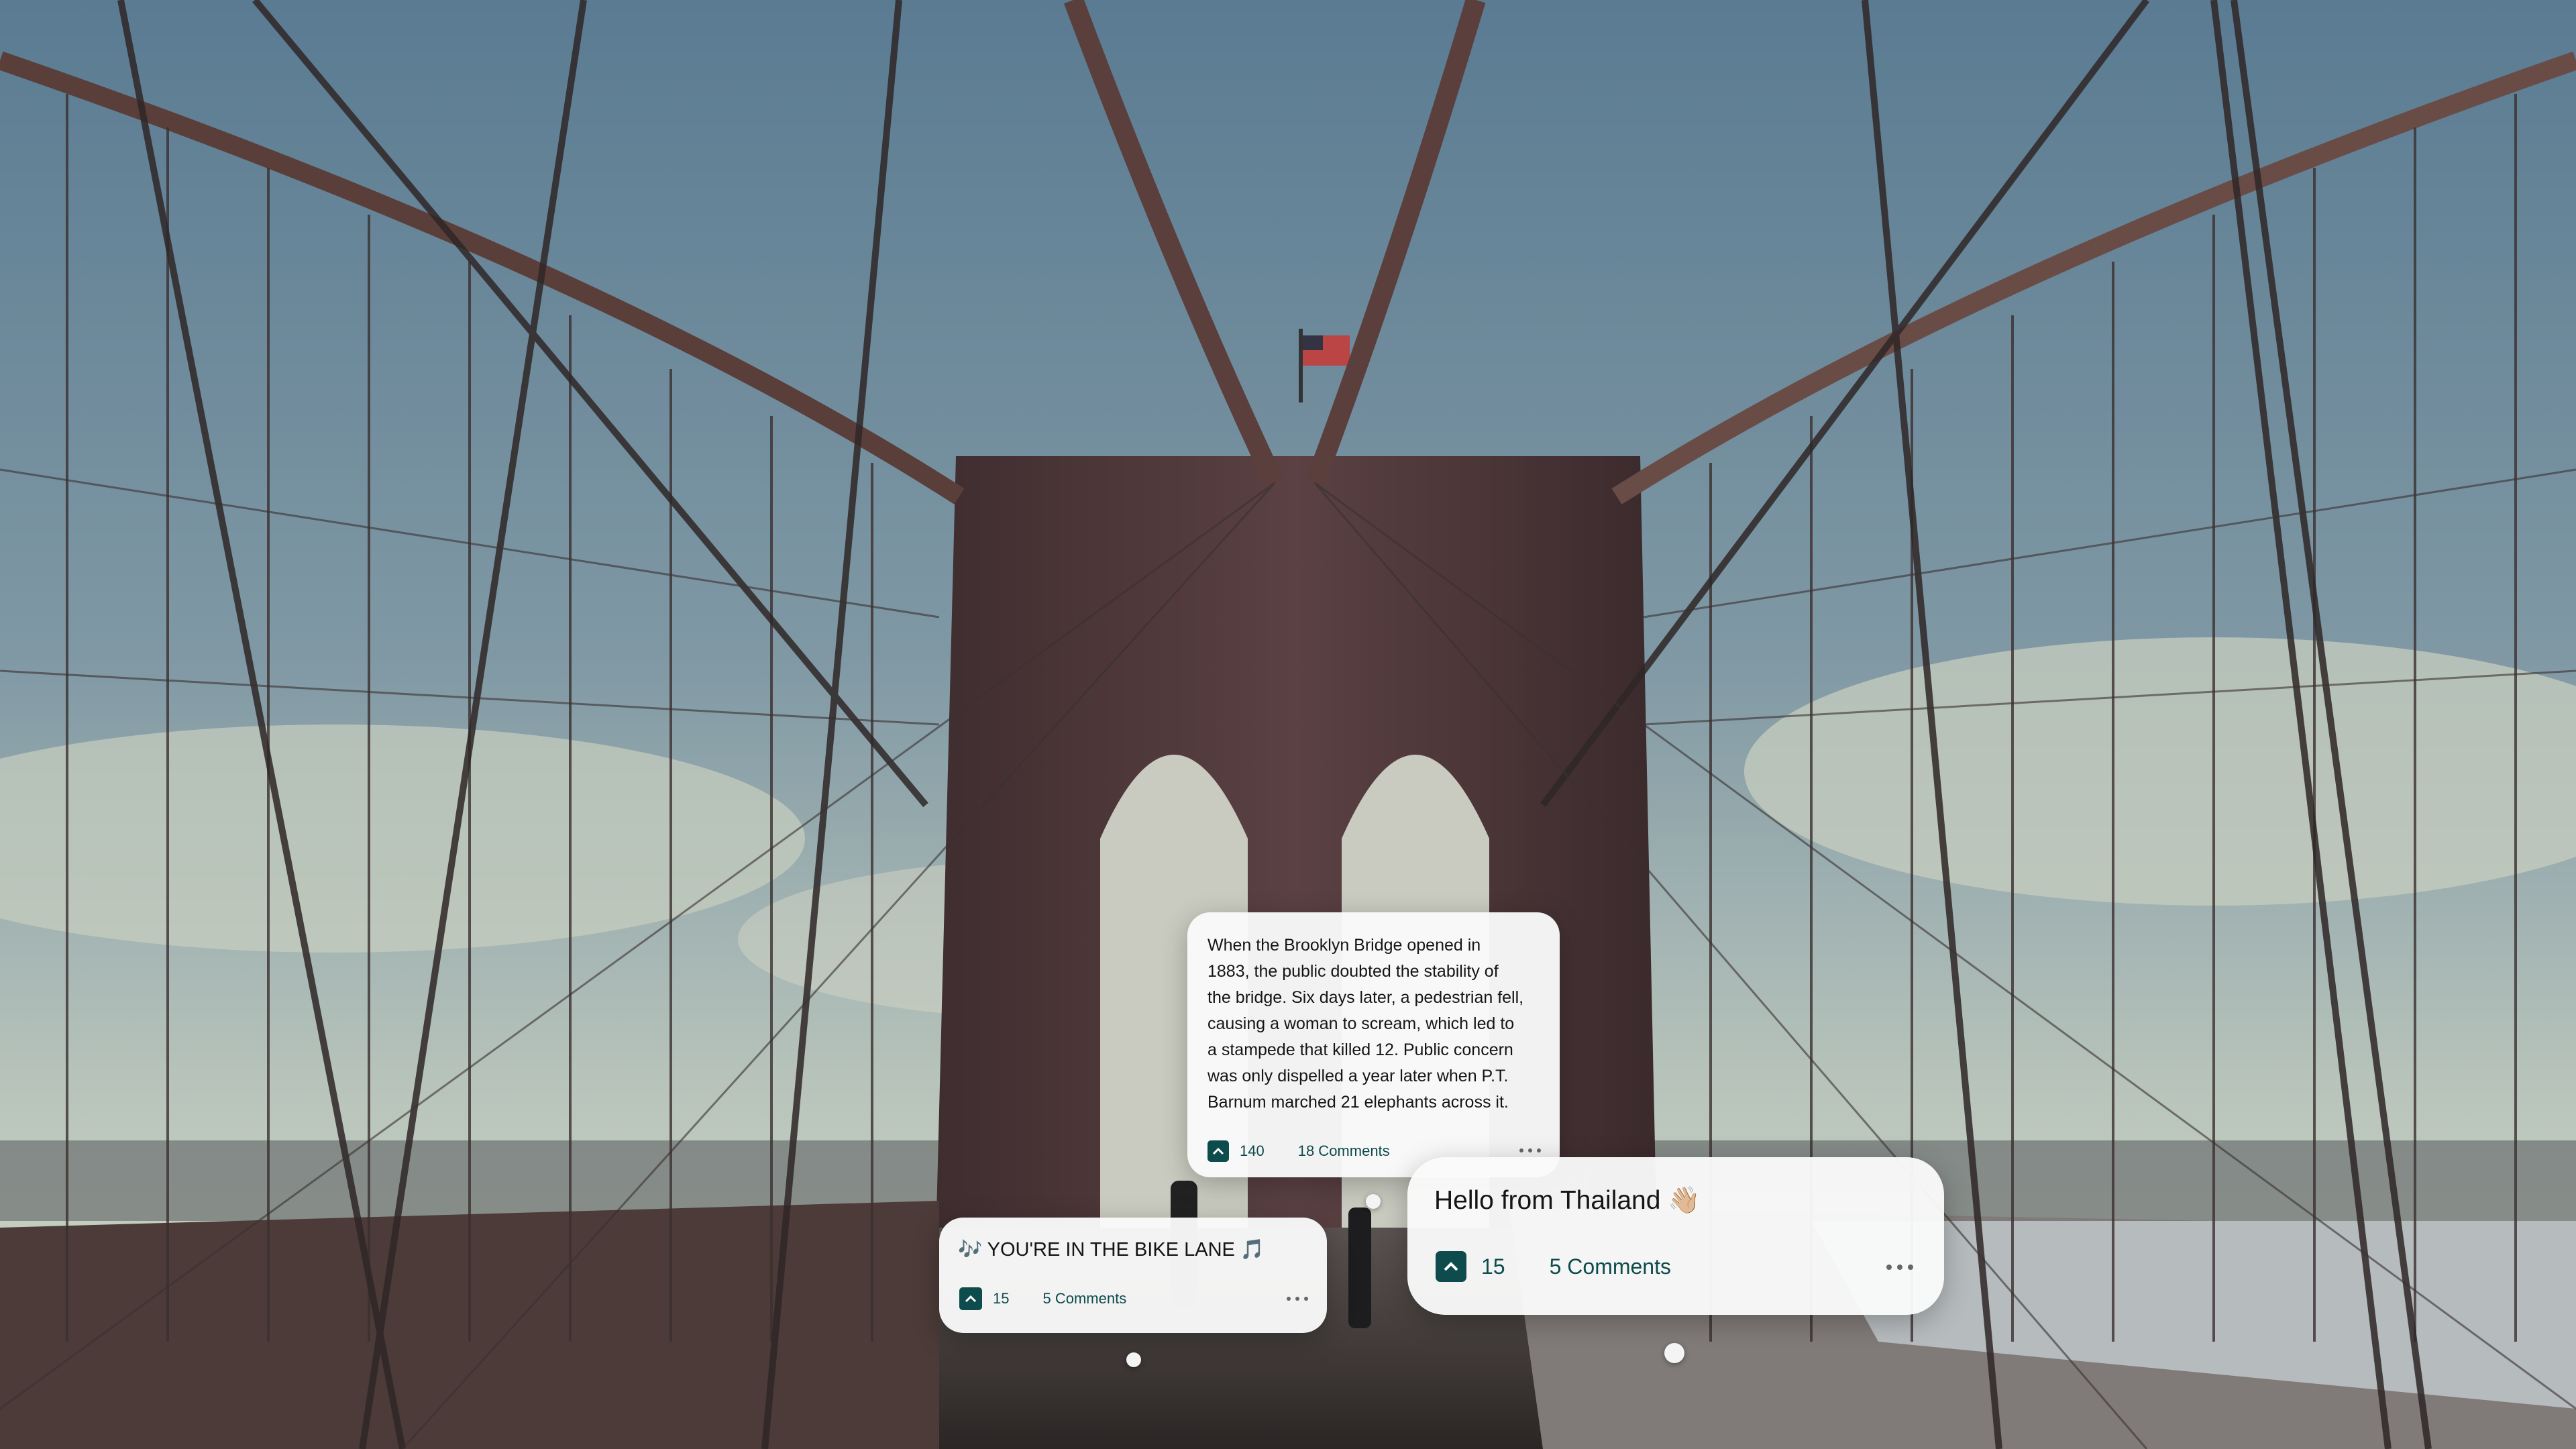 The image size is (2576, 1449). What do you see at coordinates (1111, 1249) in the screenshot?
I see `card-text: 🎶 YOU'RE IN THE BIKE LANE 🎵` at bounding box center [1111, 1249].